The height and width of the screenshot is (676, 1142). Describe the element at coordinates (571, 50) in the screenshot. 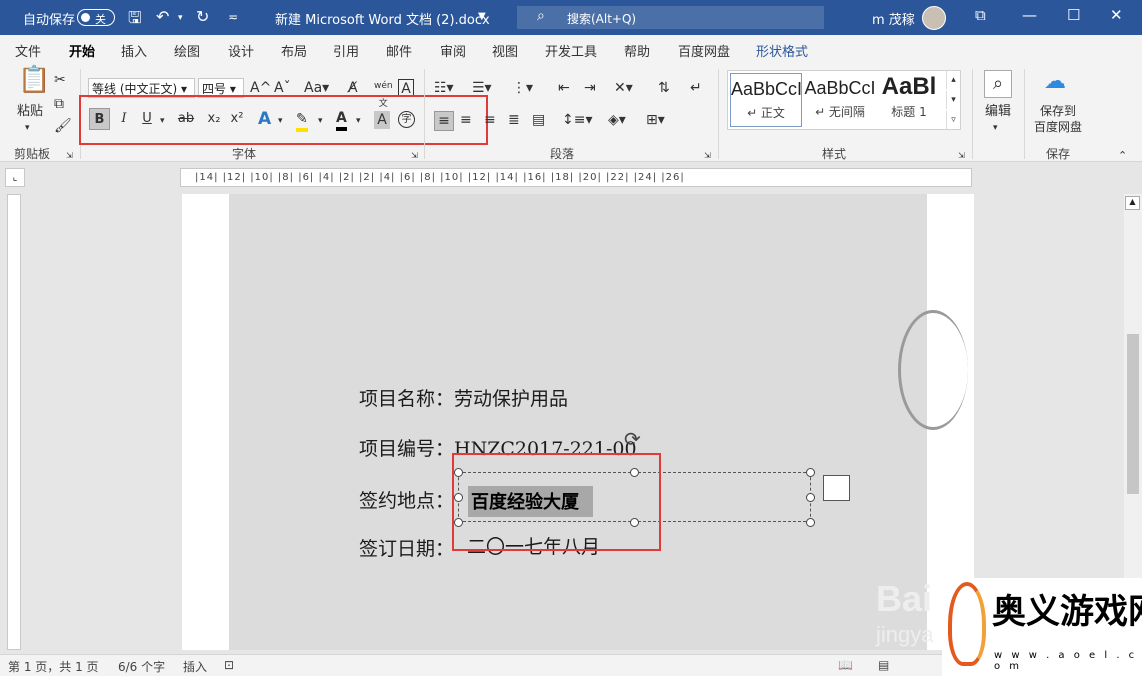

I see `tab-developer: 开发工具` at that location.